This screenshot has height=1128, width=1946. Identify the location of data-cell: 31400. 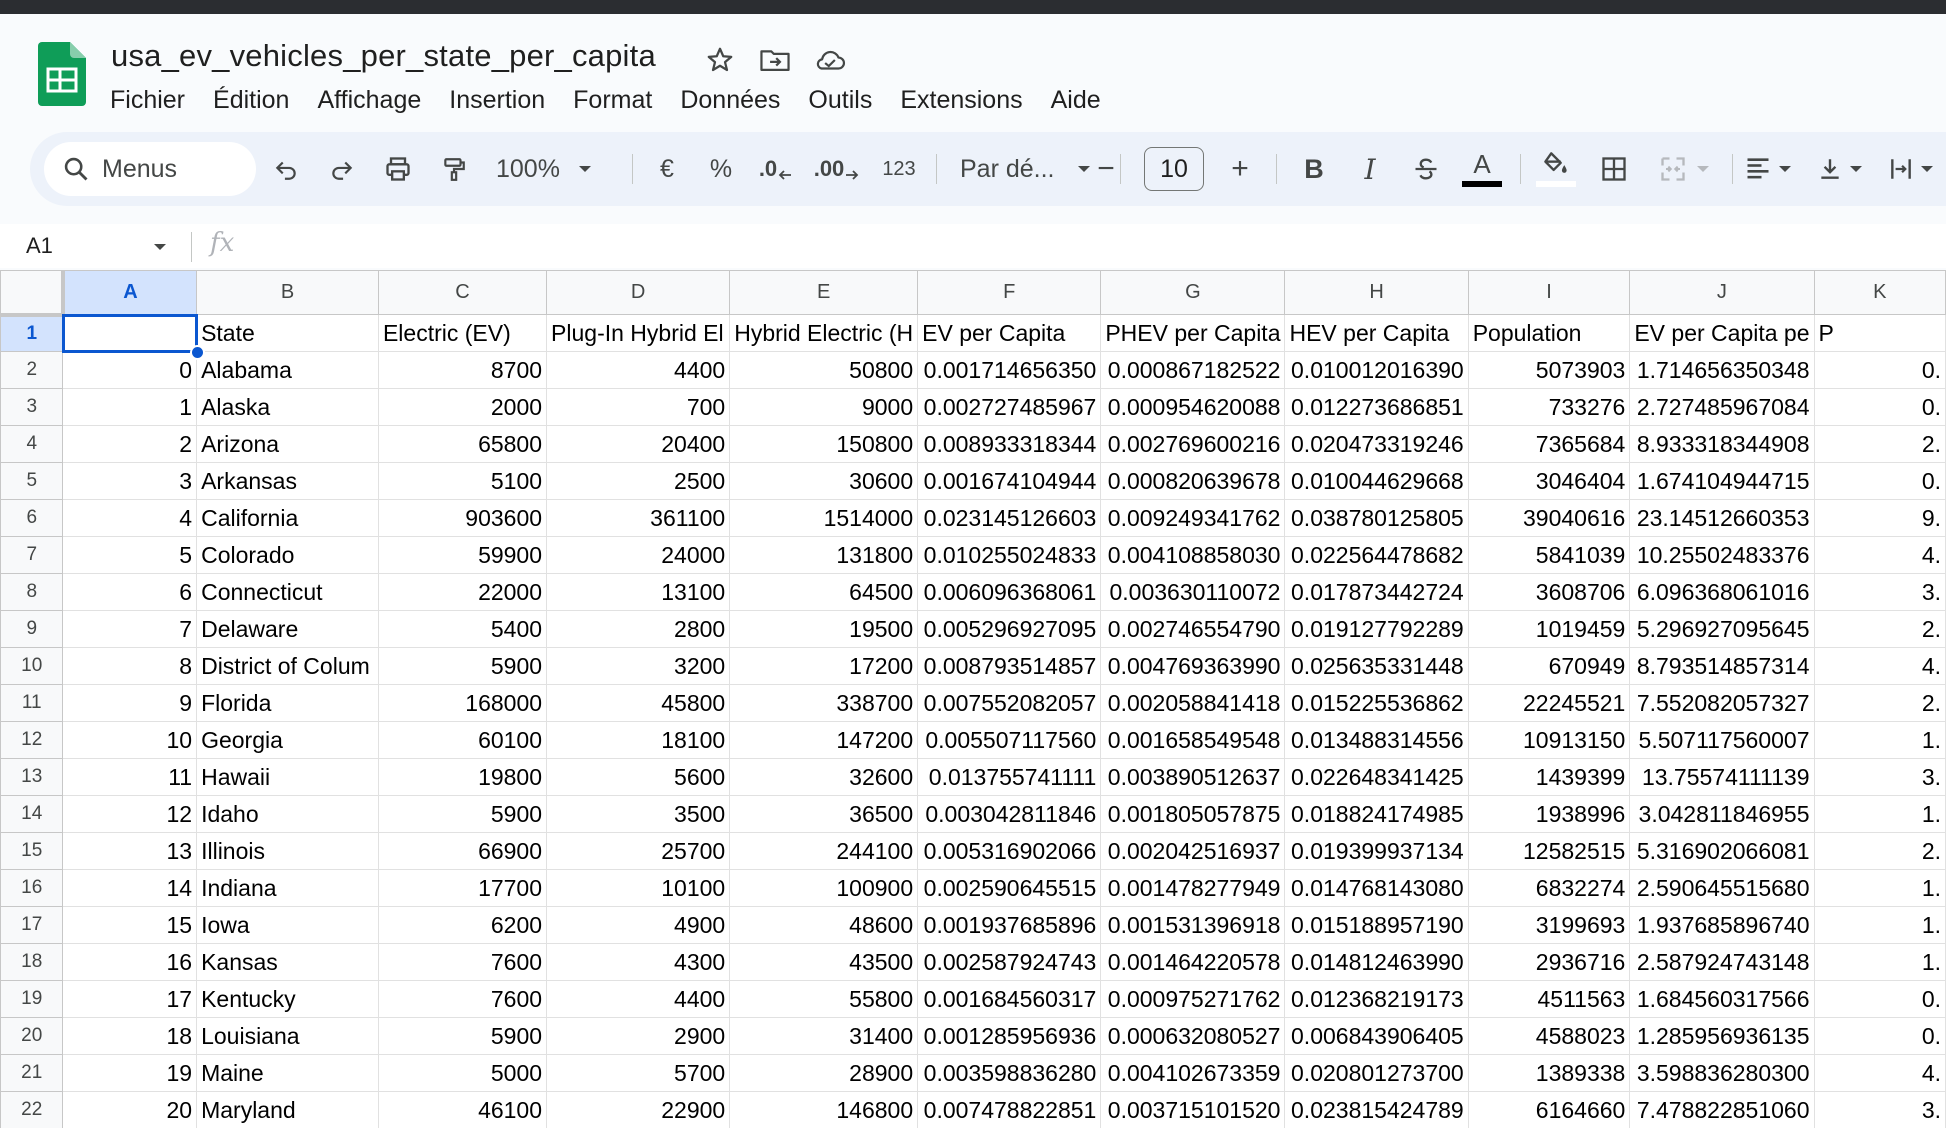
(824, 1036).